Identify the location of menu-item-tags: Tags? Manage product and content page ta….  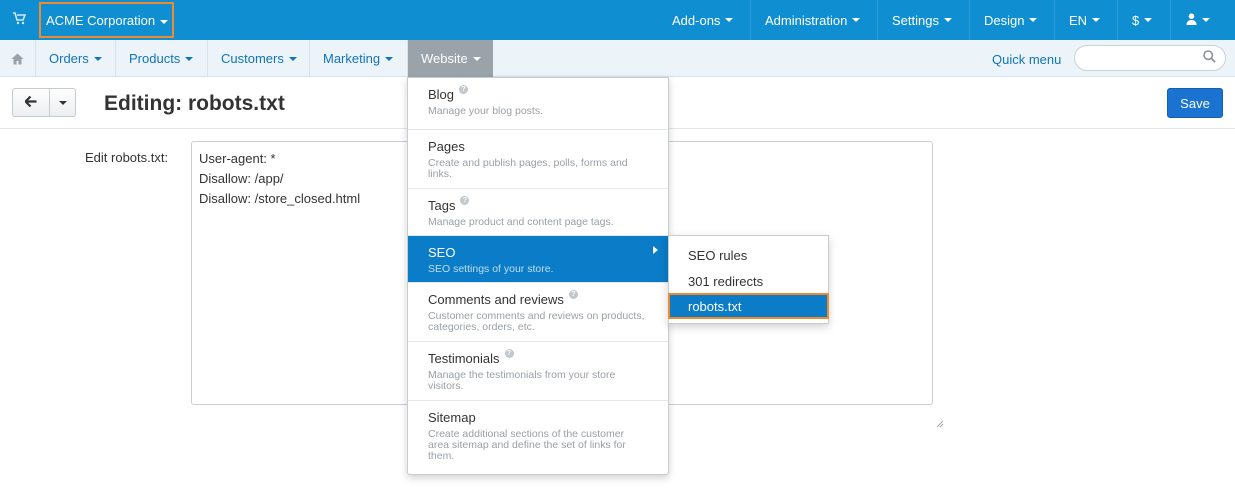
(538, 212).